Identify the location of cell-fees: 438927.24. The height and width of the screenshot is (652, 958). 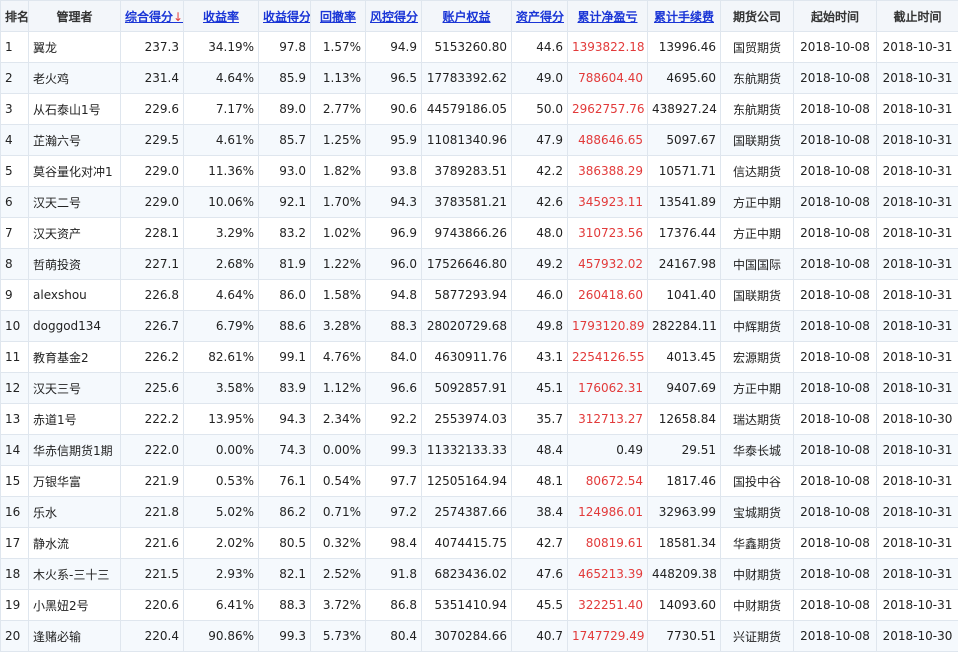
(684, 109).